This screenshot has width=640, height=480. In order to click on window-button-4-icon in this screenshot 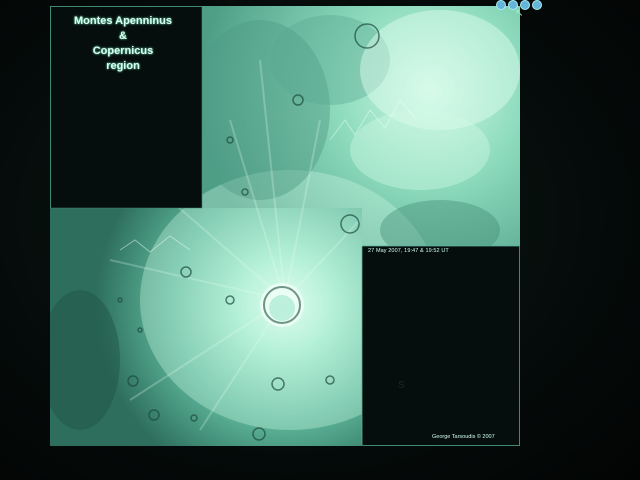, I will do `click(537, 5)`.